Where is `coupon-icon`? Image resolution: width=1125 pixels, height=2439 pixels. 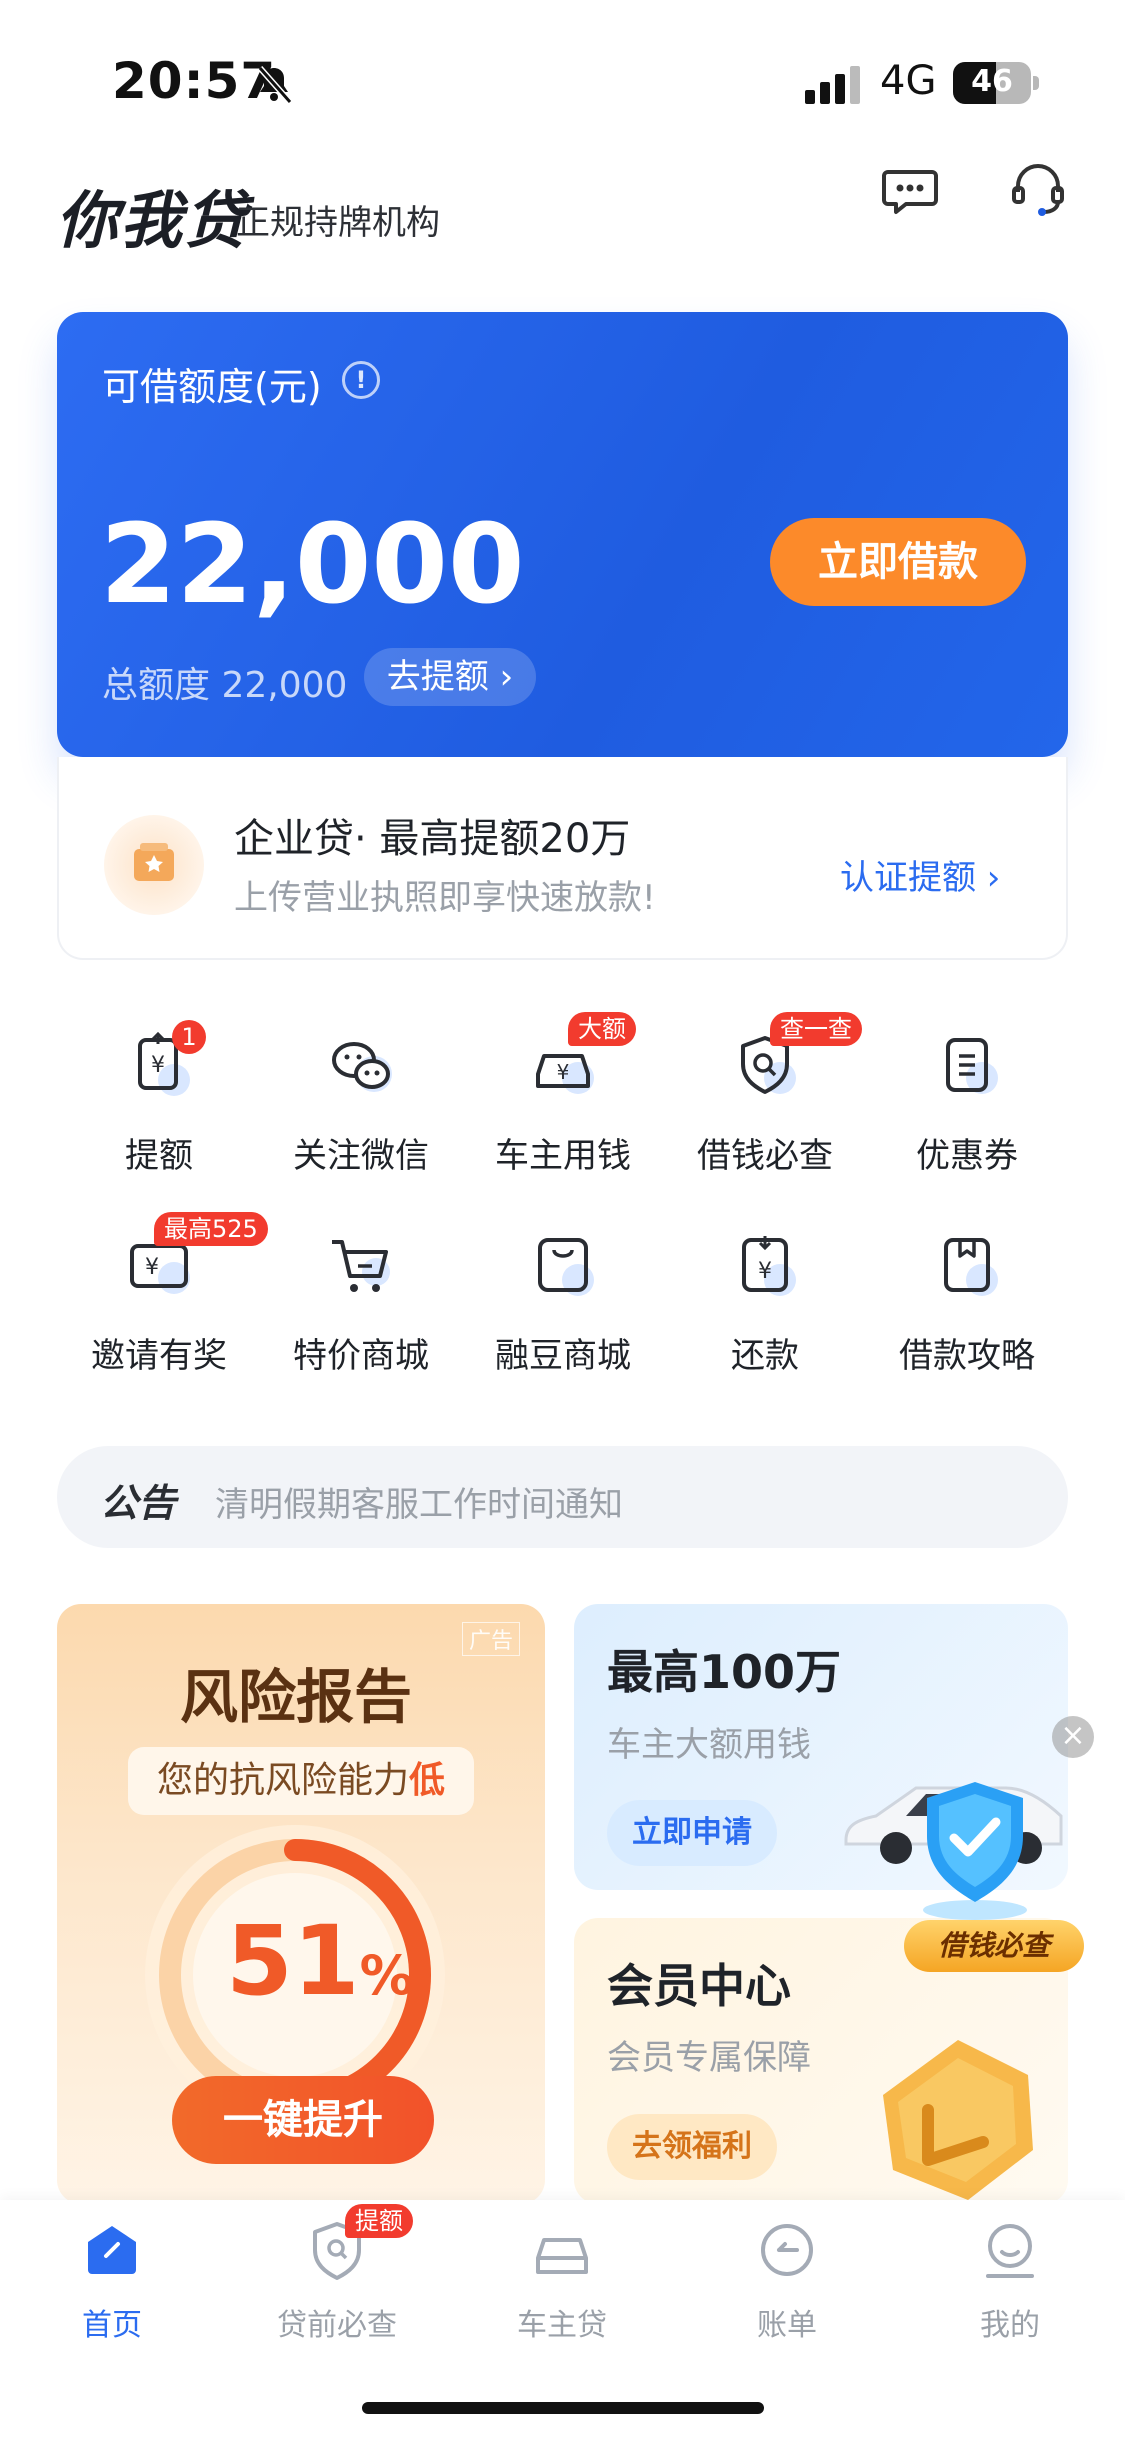 coupon-icon is located at coordinates (967, 1065).